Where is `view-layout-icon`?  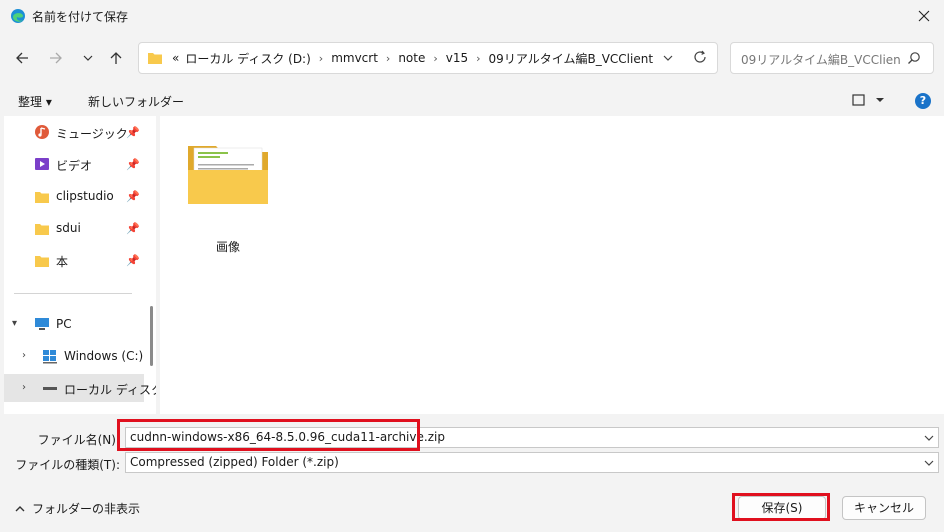 view-layout-icon is located at coordinates (868, 100).